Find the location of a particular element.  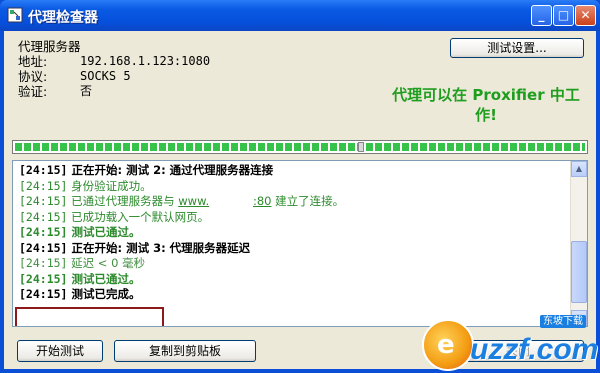

log-text: 正在开始: 测试 3: 代理服务器延迟 is located at coordinates (159, 247).